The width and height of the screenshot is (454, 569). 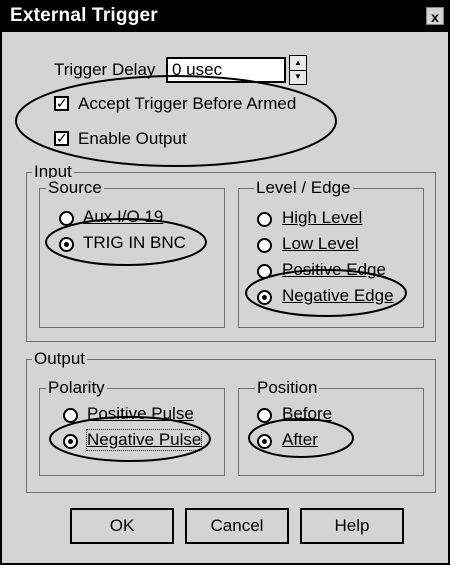 I want to click on negative-pulse-label: Negative Pulse, so click(x=144, y=440).